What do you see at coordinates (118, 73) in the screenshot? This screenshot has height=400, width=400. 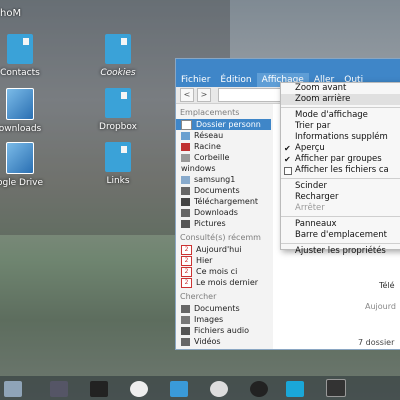 I see `desktop-icon-label: Cookies` at bounding box center [118, 73].